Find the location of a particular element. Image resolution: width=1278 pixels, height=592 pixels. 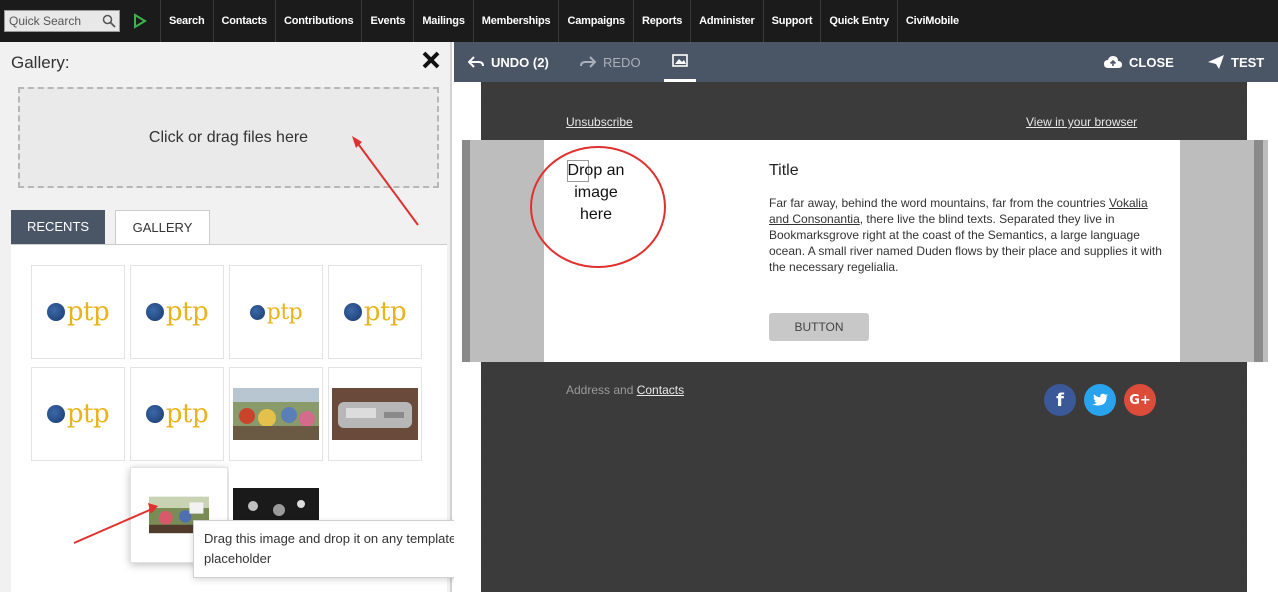

menu-item-events: Events is located at coordinates (387, 21).